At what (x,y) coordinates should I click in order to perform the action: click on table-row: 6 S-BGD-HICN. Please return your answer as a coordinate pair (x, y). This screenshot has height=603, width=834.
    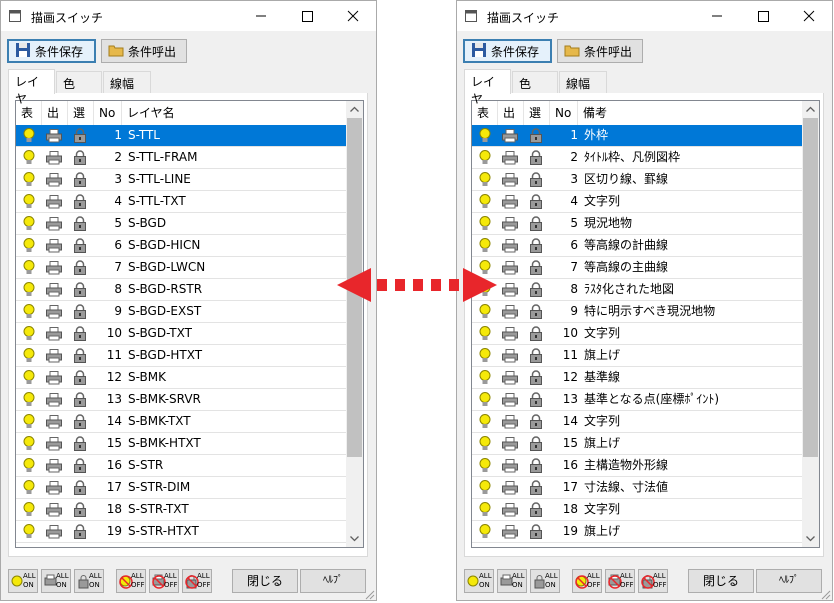
    Looking at the image, I should click on (181, 246).